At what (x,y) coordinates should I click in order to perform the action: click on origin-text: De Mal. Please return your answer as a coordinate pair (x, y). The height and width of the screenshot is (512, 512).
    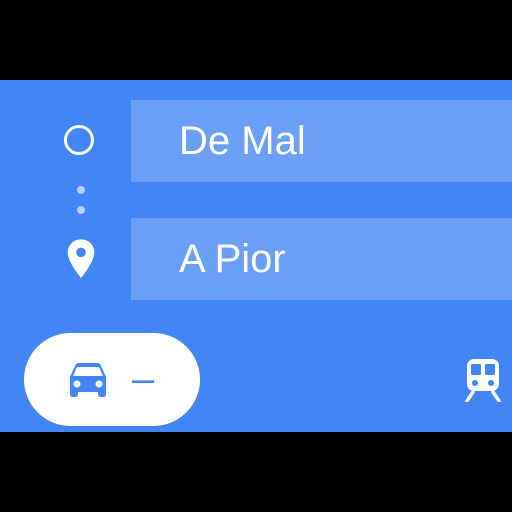
    Looking at the image, I should click on (242, 140).